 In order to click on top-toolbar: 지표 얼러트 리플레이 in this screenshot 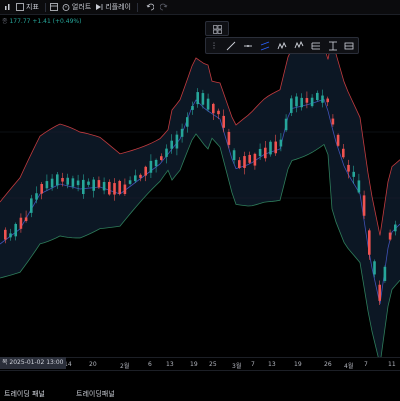, I will do `click(200, 7)`.